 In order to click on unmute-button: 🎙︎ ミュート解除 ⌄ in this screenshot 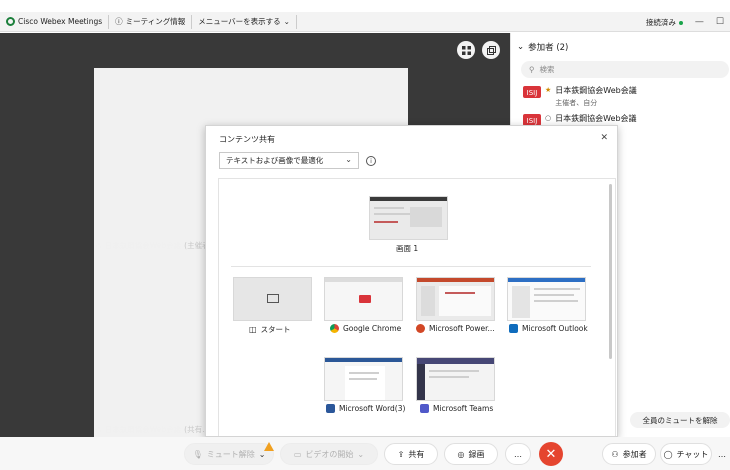, I will do `click(229, 454)`.